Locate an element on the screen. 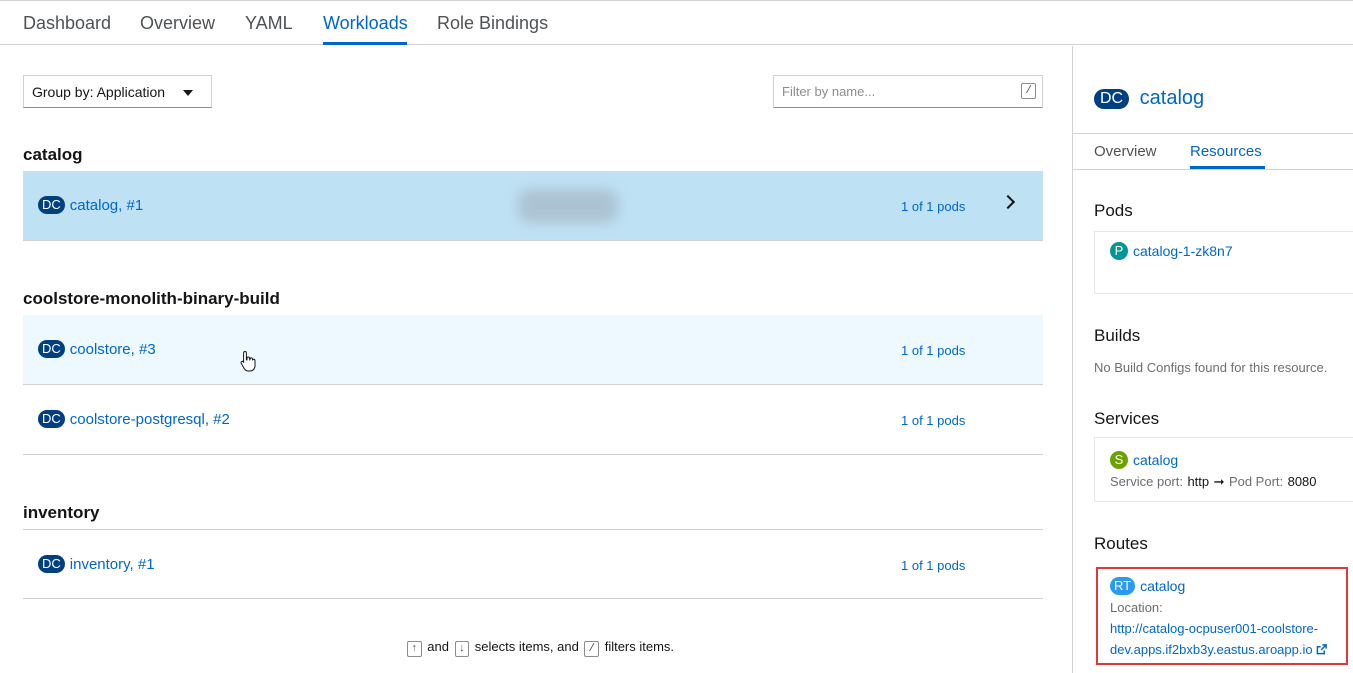  tab-workloads: Workloads is located at coordinates (365, 23).